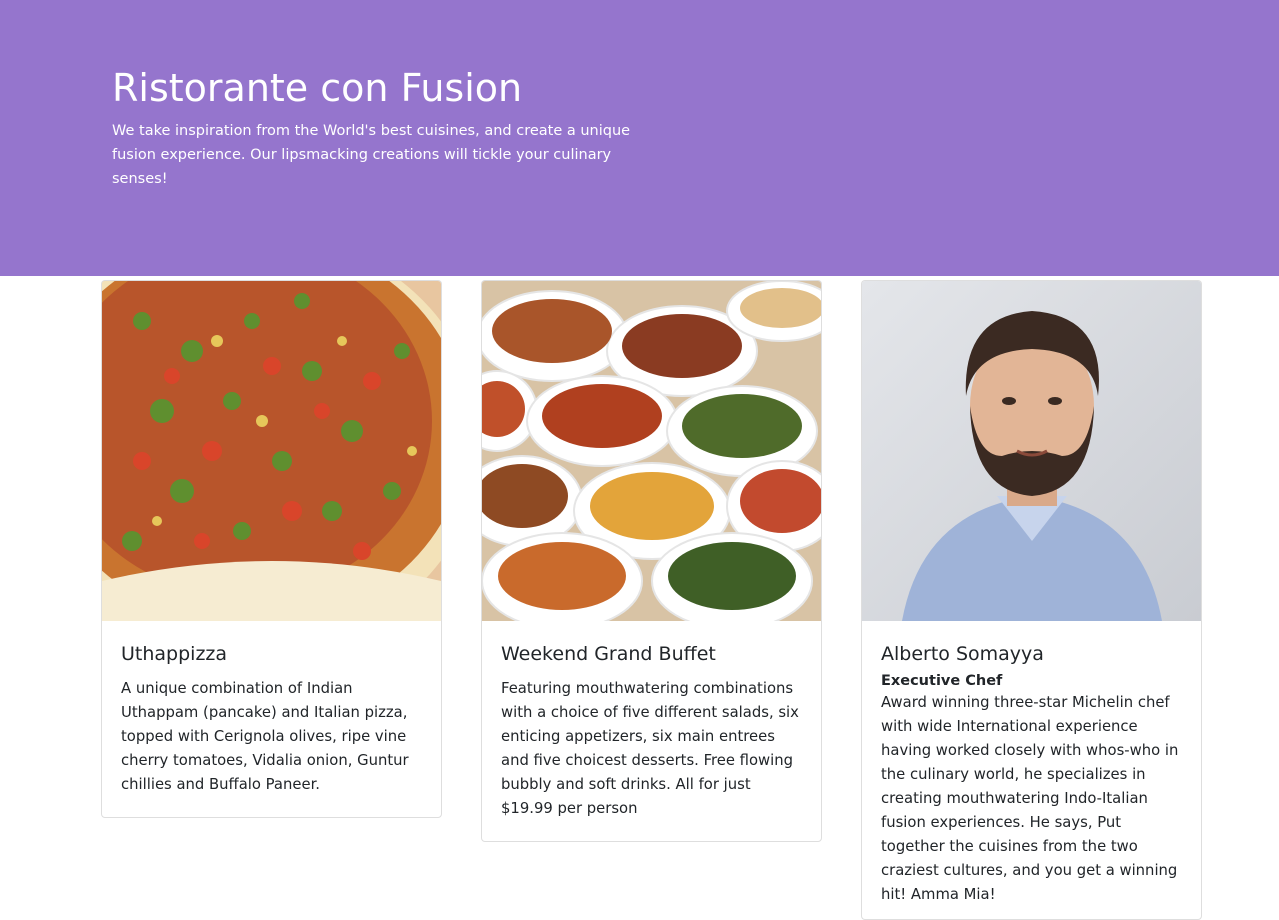 The height and width of the screenshot is (920, 1279). I want to click on card-title: Alberto Somayya, so click(962, 654).